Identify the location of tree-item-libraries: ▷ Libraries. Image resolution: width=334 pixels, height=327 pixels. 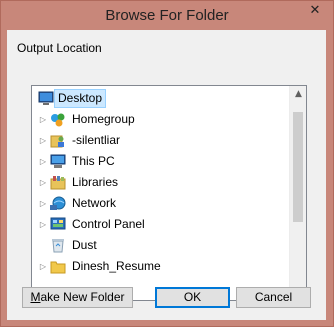
(160, 182).